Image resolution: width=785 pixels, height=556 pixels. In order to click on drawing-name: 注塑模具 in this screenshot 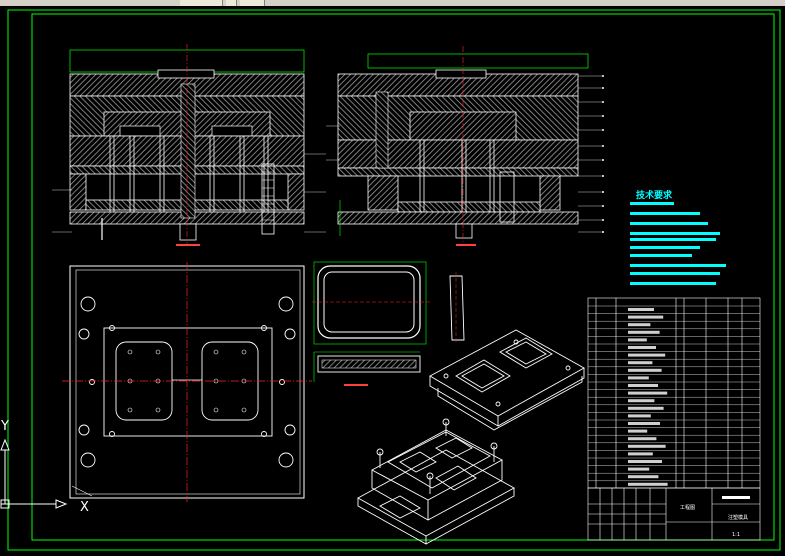, I will do `click(738, 517)`.